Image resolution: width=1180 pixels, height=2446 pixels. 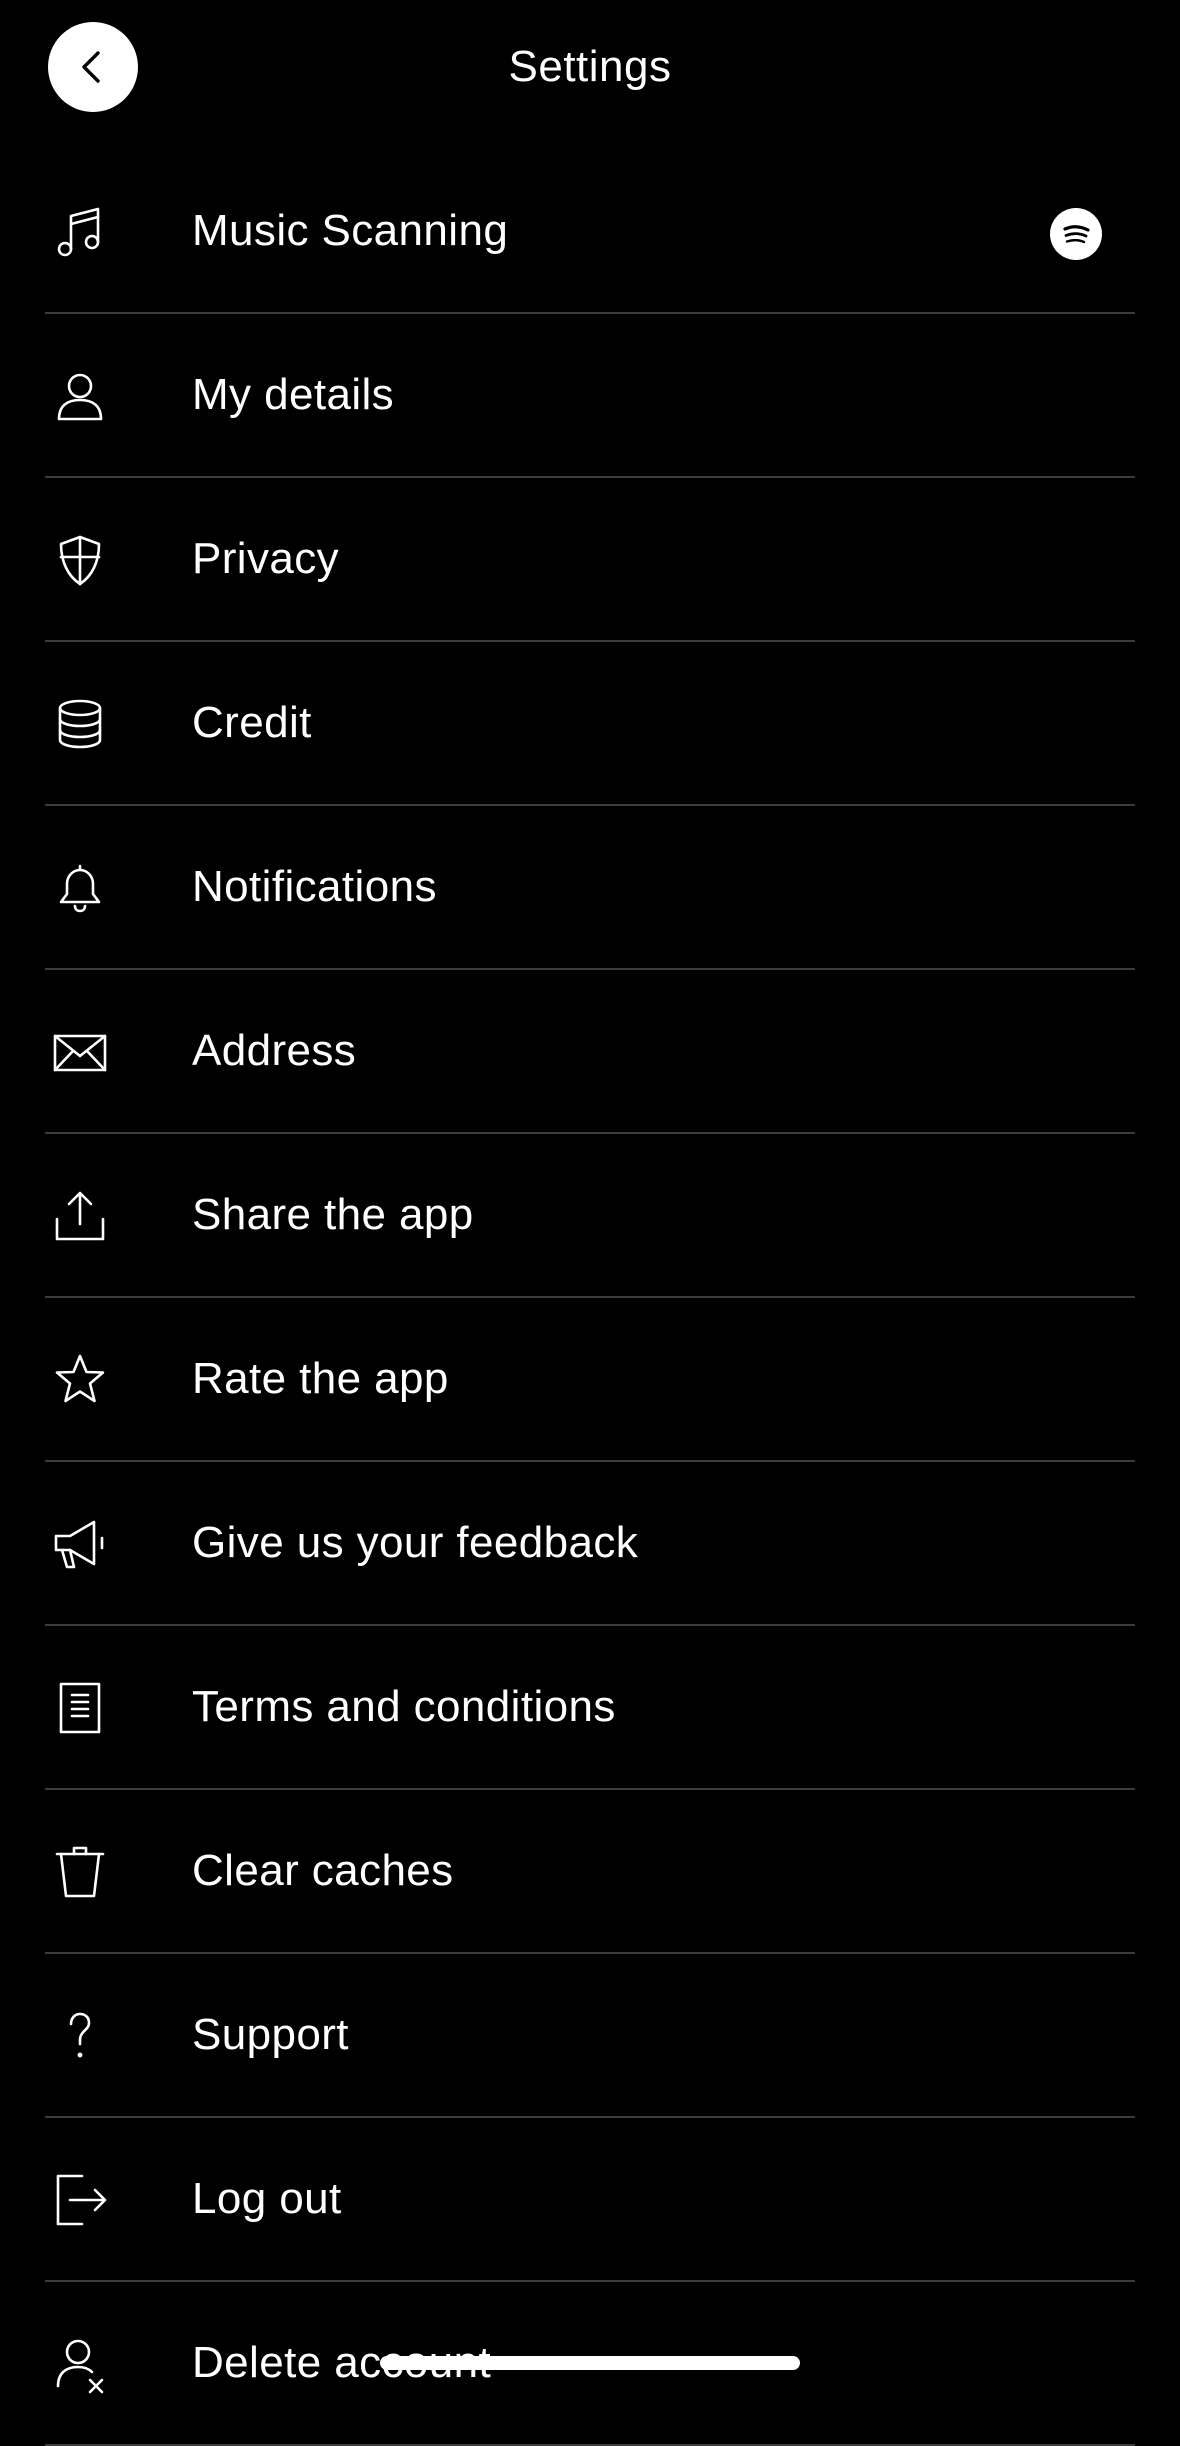 What do you see at coordinates (590, 232) in the screenshot?
I see `menu-item-music-scanning: Music Scanning` at bounding box center [590, 232].